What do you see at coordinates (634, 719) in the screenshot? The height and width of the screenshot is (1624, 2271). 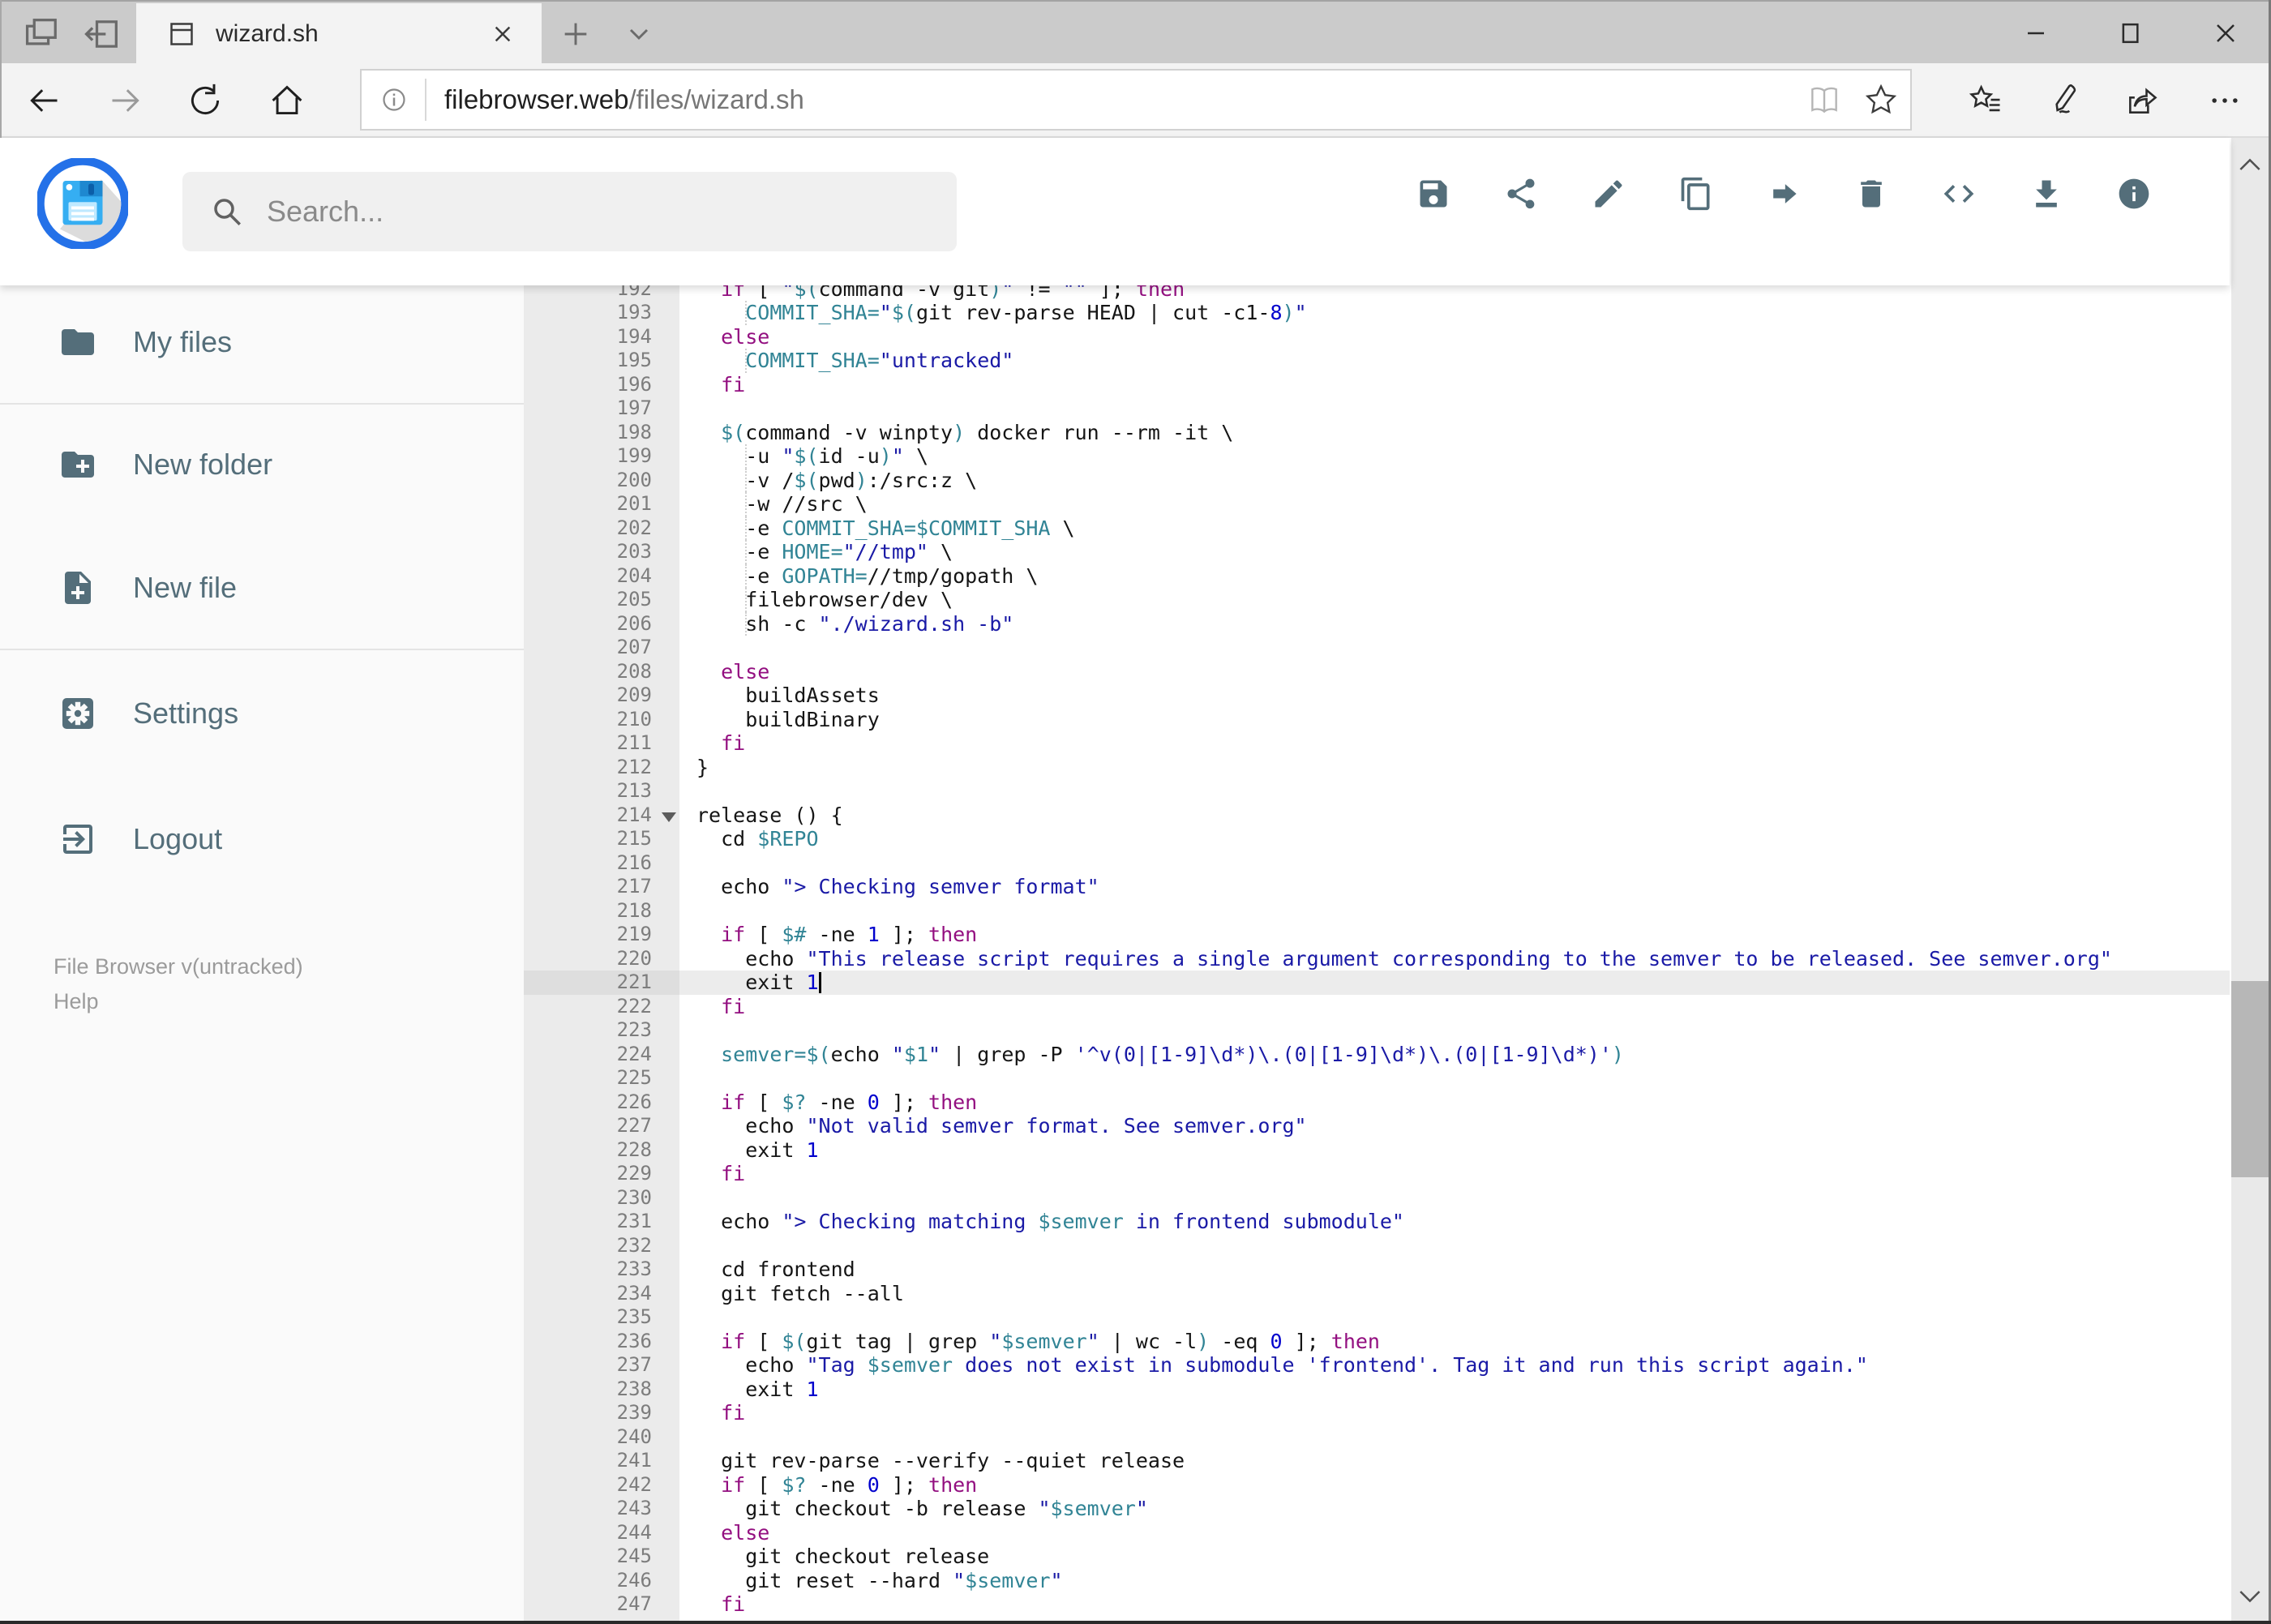 I see `line-number: 210` at bounding box center [634, 719].